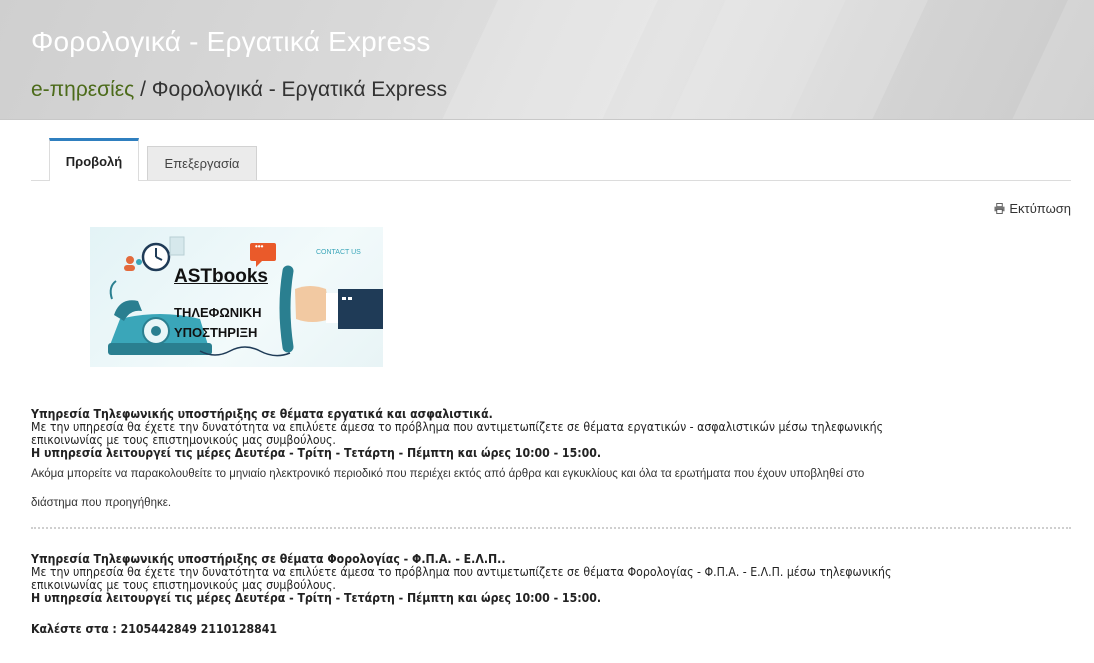 The height and width of the screenshot is (663, 1094). I want to click on print-link: Εκτύπωση, so click(1032, 208).